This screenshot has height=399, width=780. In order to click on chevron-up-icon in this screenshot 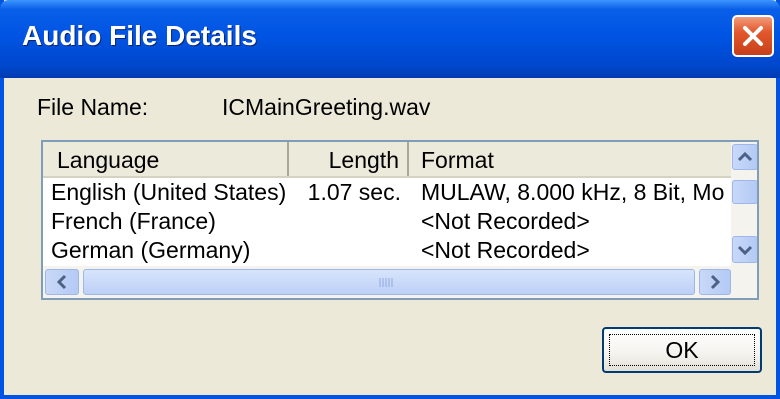, I will do `click(745, 156)`.